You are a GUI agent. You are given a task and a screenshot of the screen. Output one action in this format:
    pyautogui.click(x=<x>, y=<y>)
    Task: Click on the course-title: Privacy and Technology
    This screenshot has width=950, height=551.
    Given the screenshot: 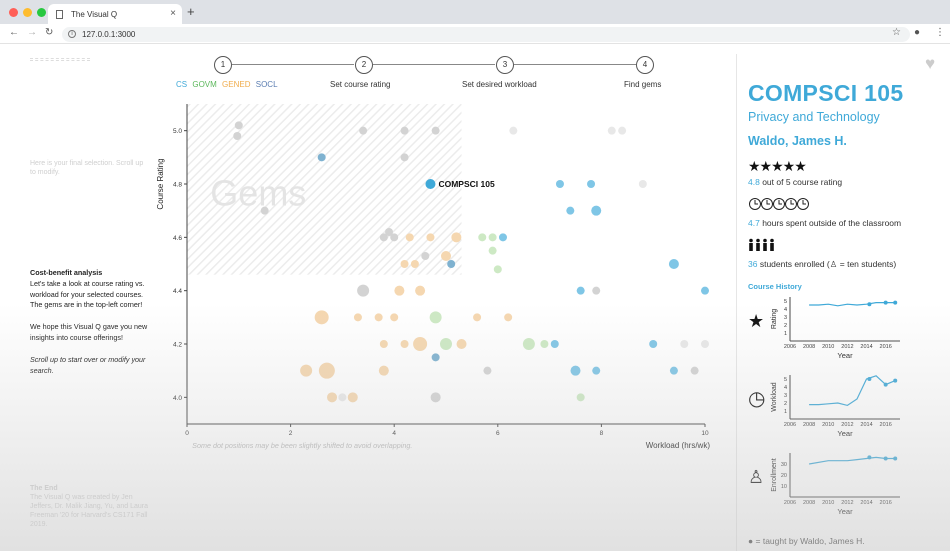 What is the action you would take?
    pyautogui.click(x=814, y=117)
    